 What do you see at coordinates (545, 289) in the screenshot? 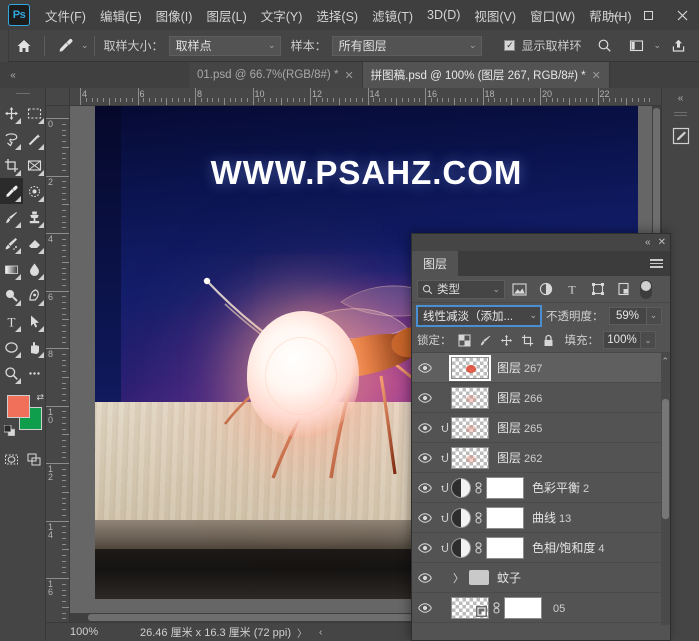
I see `filter-adjustment-icon` at bounding box center [545, 289].